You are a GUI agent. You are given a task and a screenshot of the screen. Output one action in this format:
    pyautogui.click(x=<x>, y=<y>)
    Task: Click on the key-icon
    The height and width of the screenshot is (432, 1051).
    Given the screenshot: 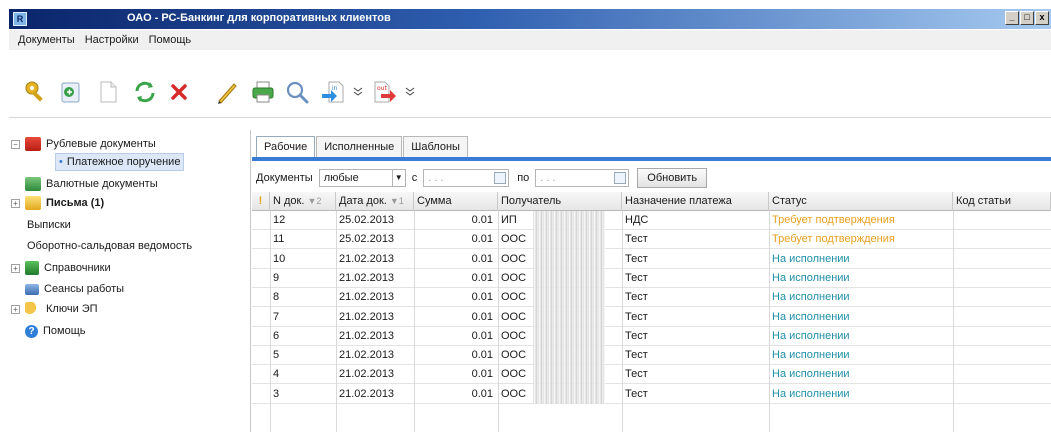 What is the action you would take?
    pyautogui.click(x=36, y=92)
    